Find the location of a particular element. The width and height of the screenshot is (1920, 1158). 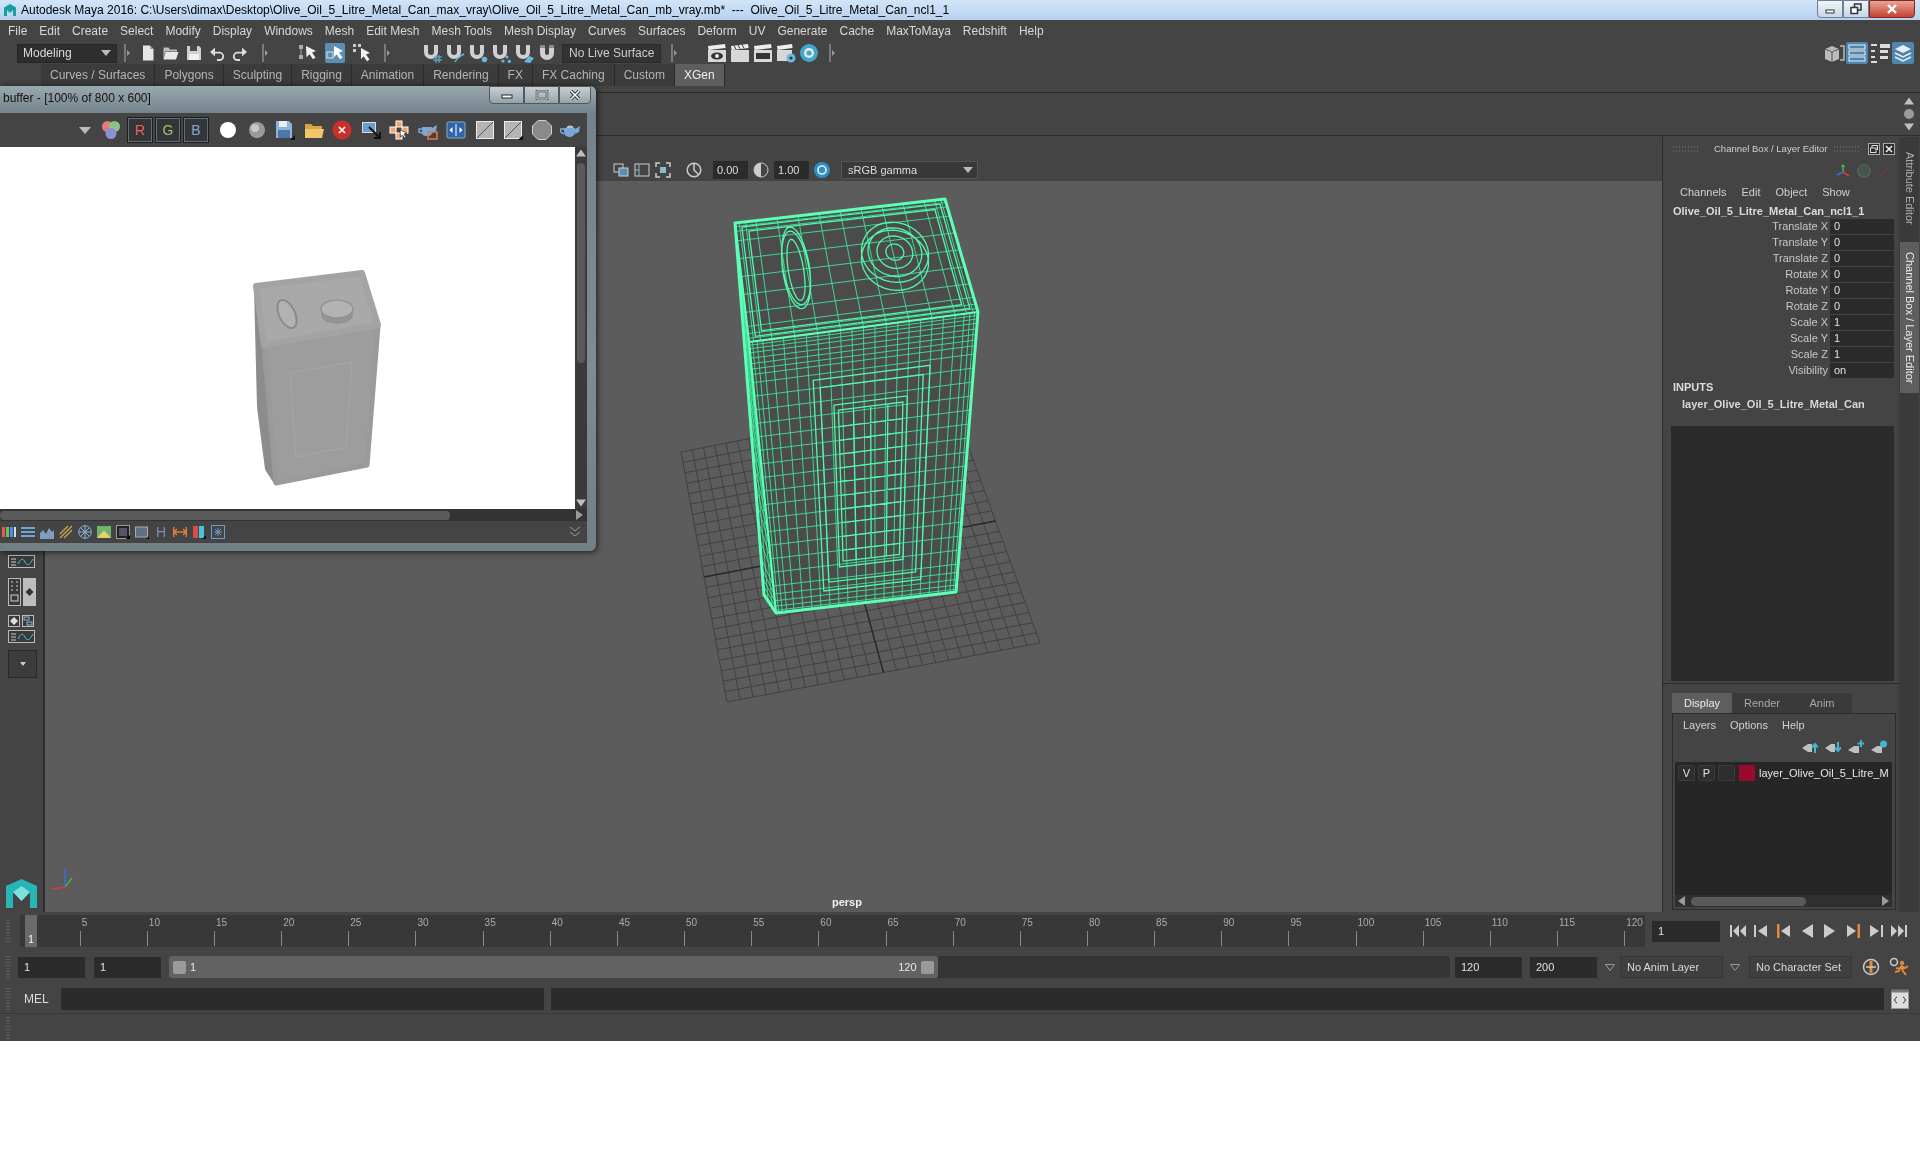

layer-name: layer_Olive_Oil_5_Litre_M is located at coordinates (1824, 773).